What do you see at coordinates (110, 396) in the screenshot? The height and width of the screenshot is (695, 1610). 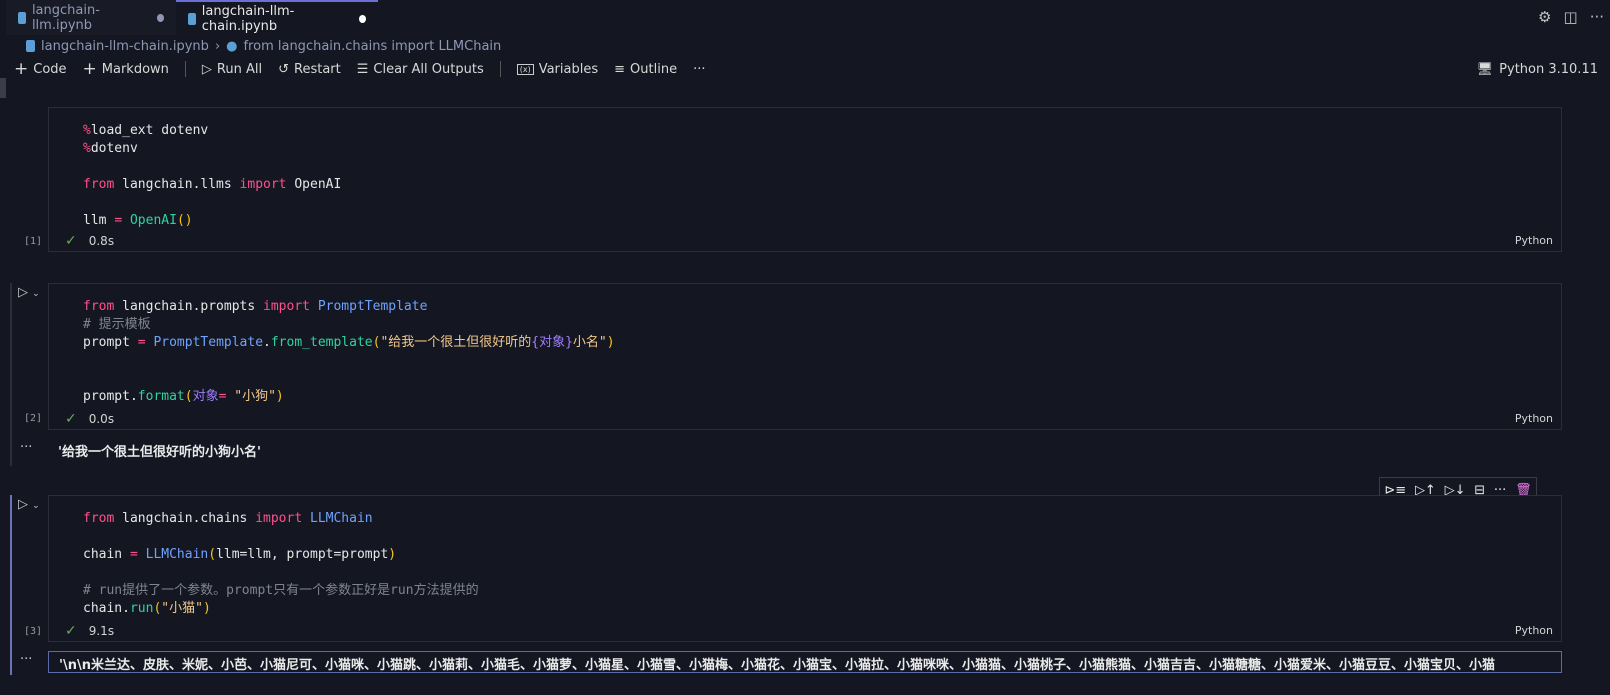 I see `code-token: prompt.` at bounding box center [110, 396].